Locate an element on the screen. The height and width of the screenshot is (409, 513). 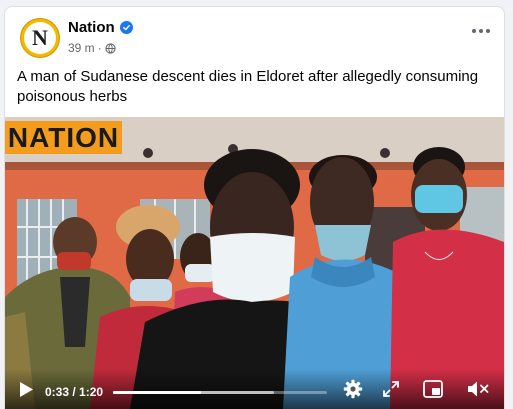
page-avatar: N is located at coordinates (40, 38).